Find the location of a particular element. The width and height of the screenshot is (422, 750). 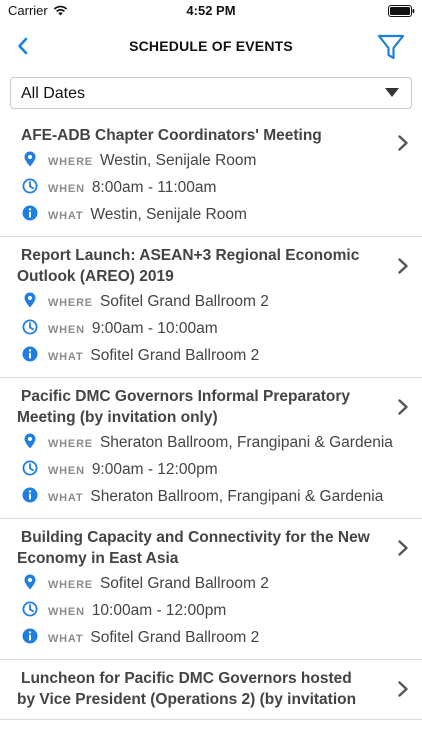

status-bar: Carrier 4:52 PM is located at coordinates (211, 11).